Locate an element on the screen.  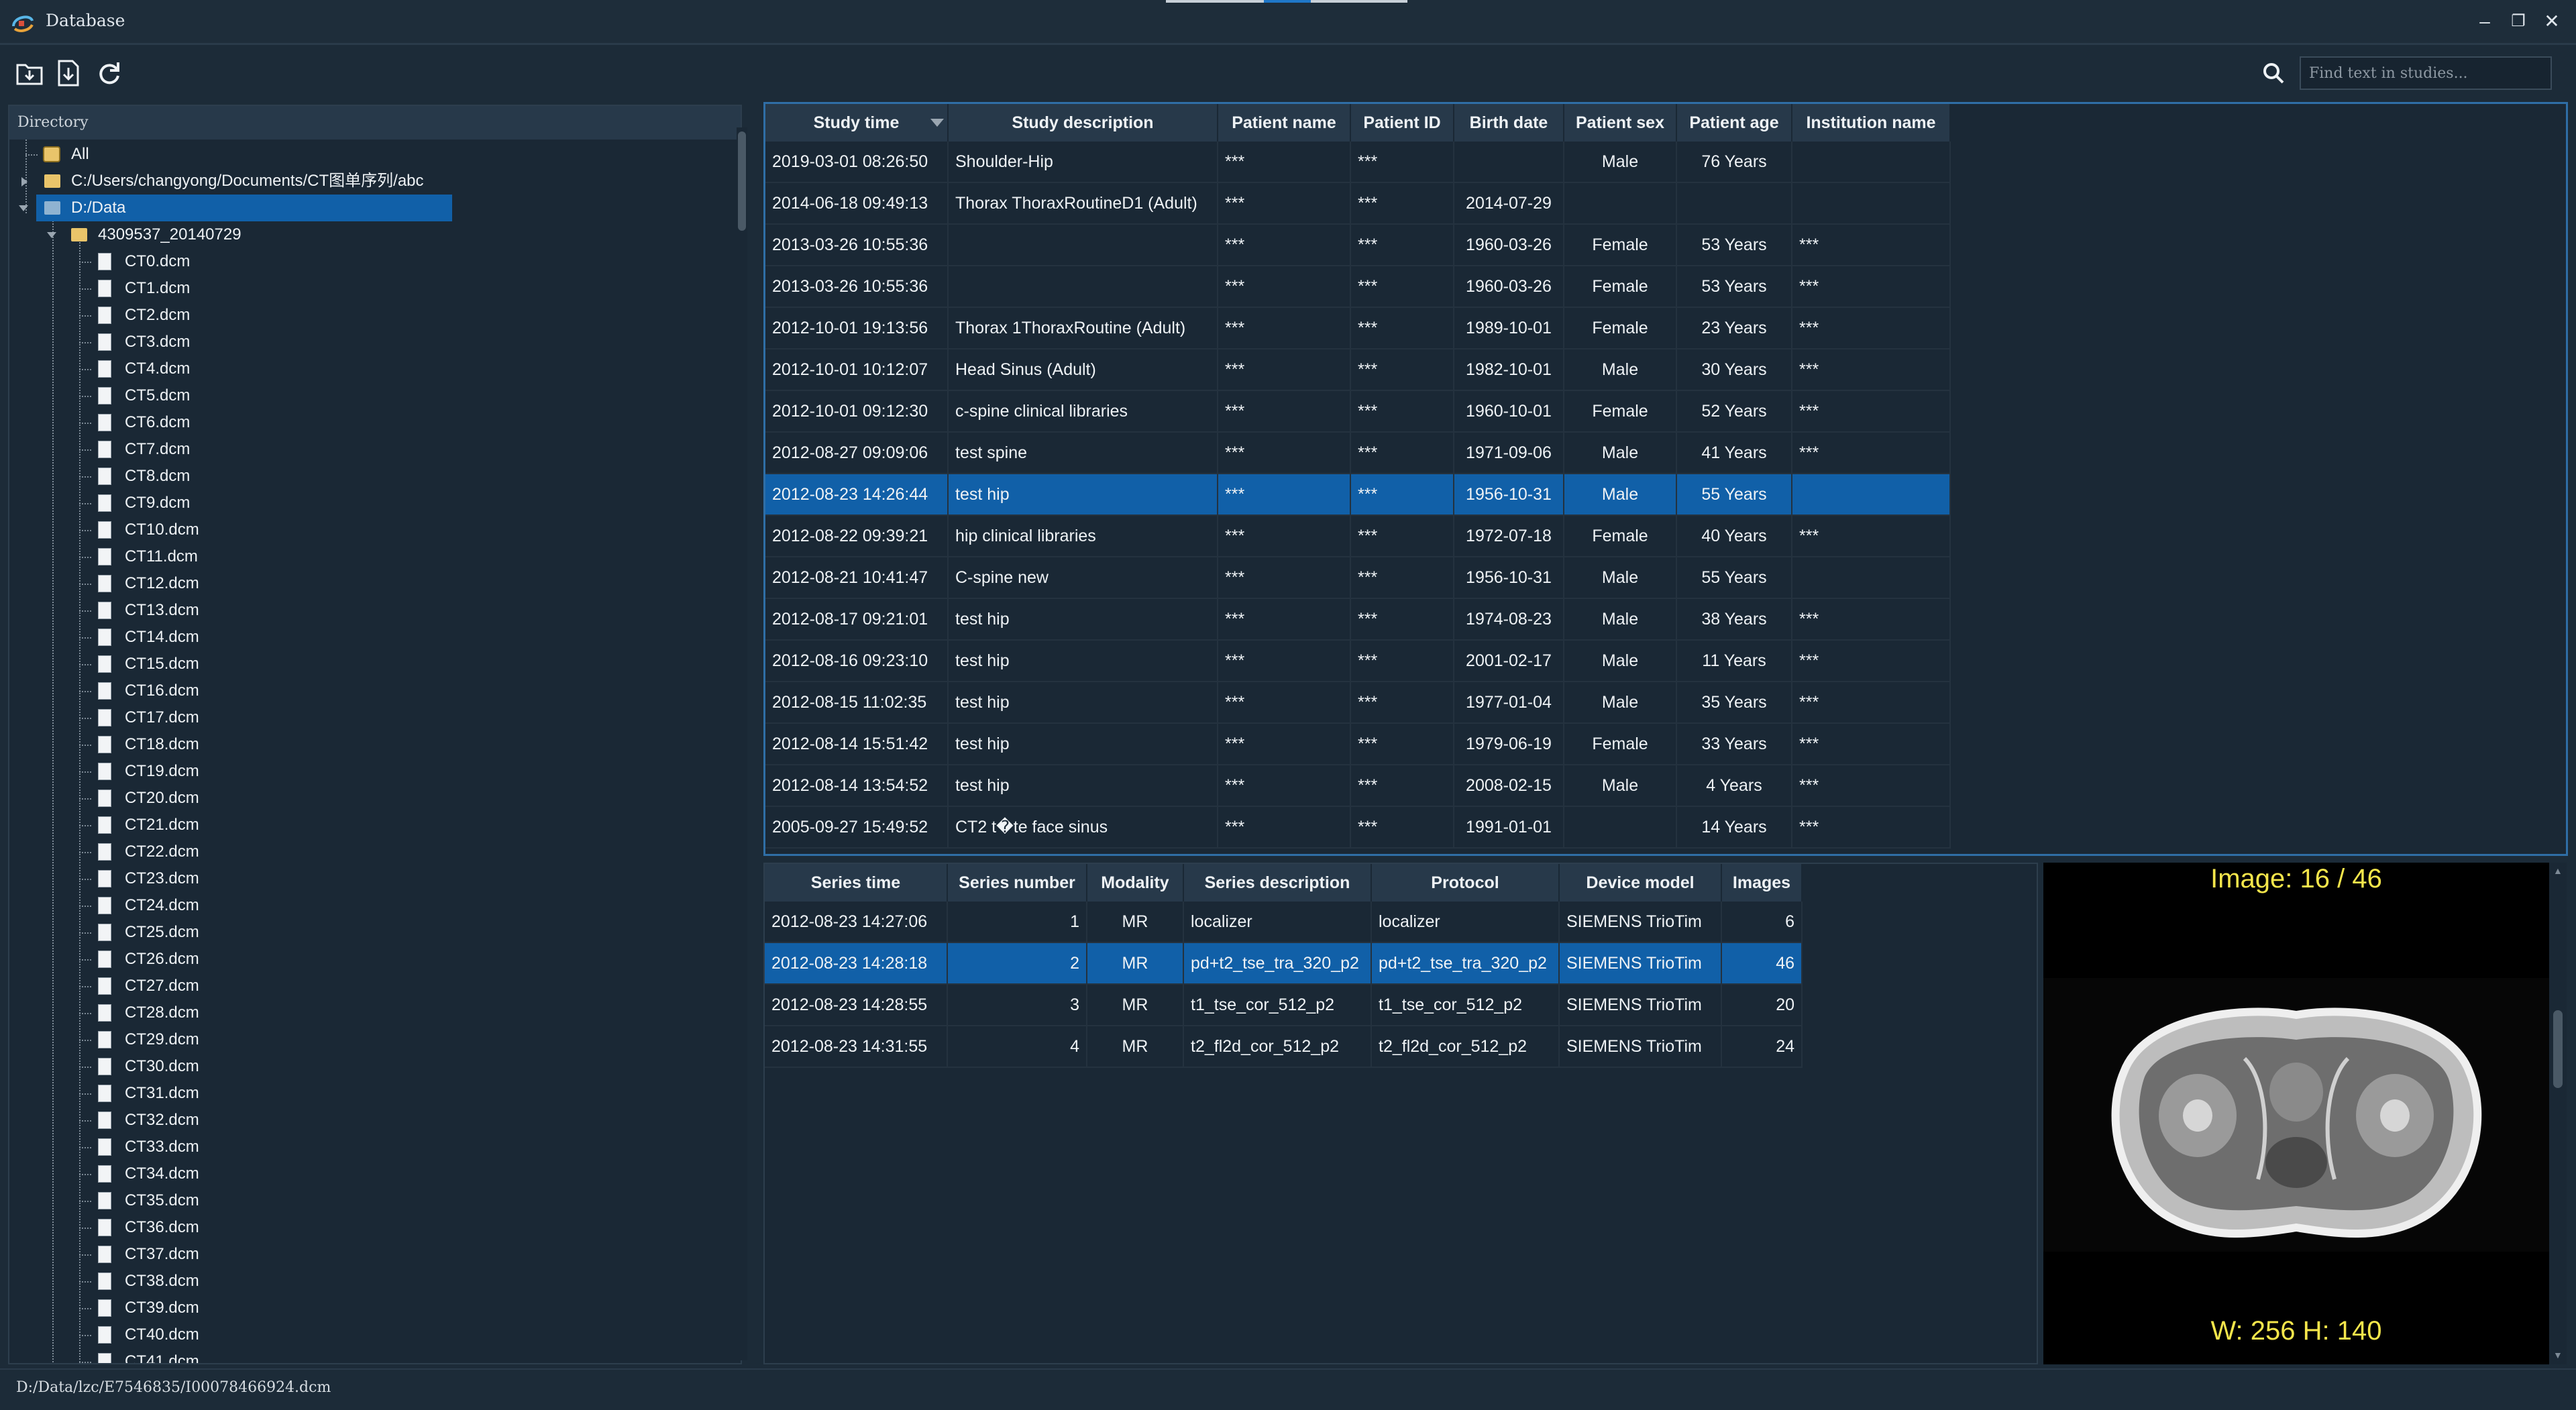
download-icon is located at coordinates (68, 73).